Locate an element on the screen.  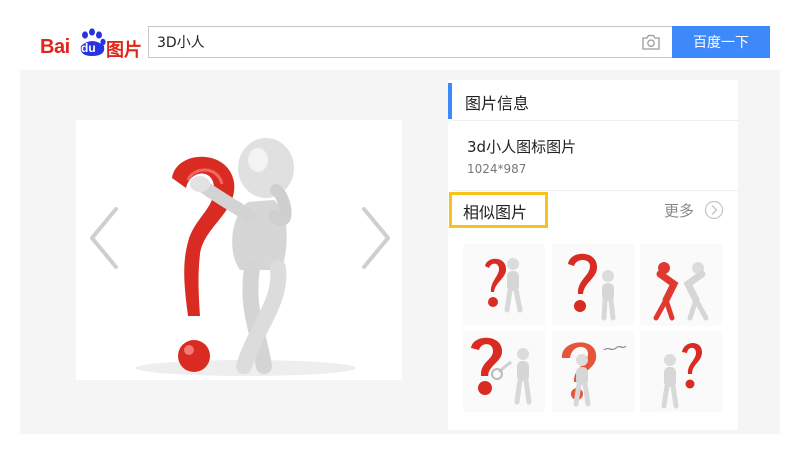
camera-icon is located at coordinates (651, 42).